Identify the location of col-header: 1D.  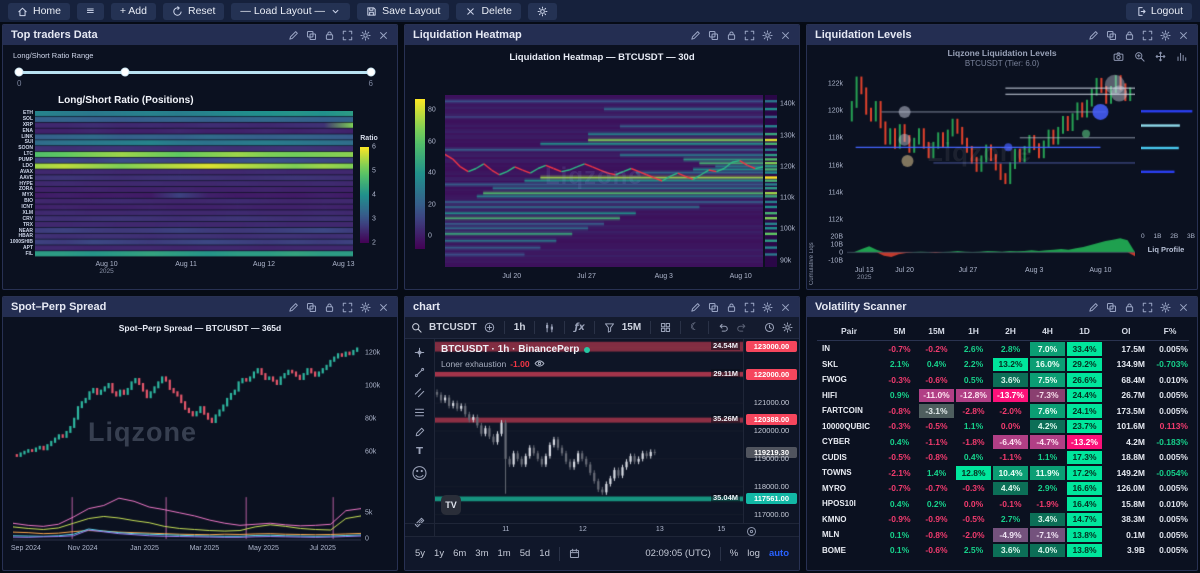
(1084, 331).